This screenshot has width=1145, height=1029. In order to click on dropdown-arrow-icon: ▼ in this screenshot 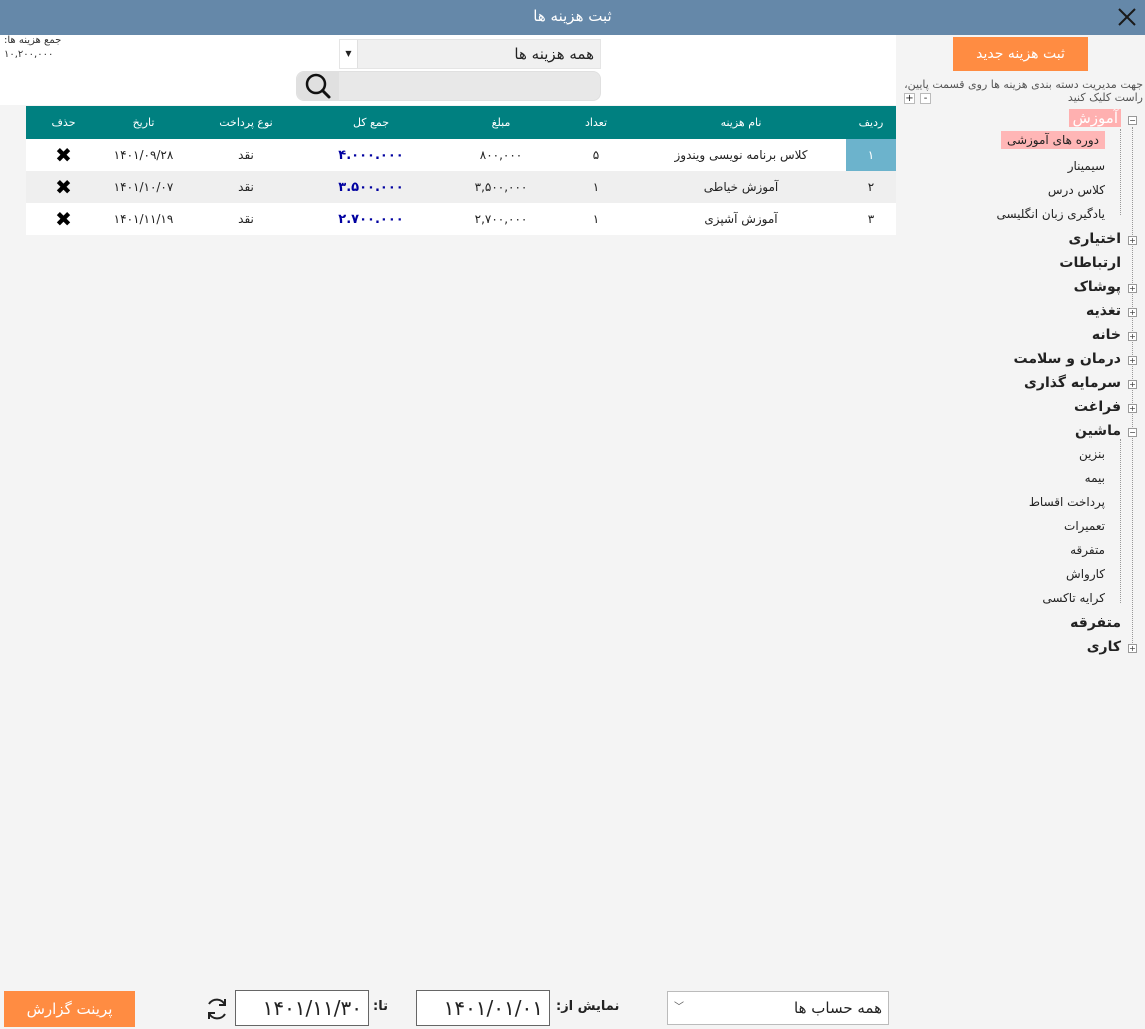, I will do `click(349, 54)`.